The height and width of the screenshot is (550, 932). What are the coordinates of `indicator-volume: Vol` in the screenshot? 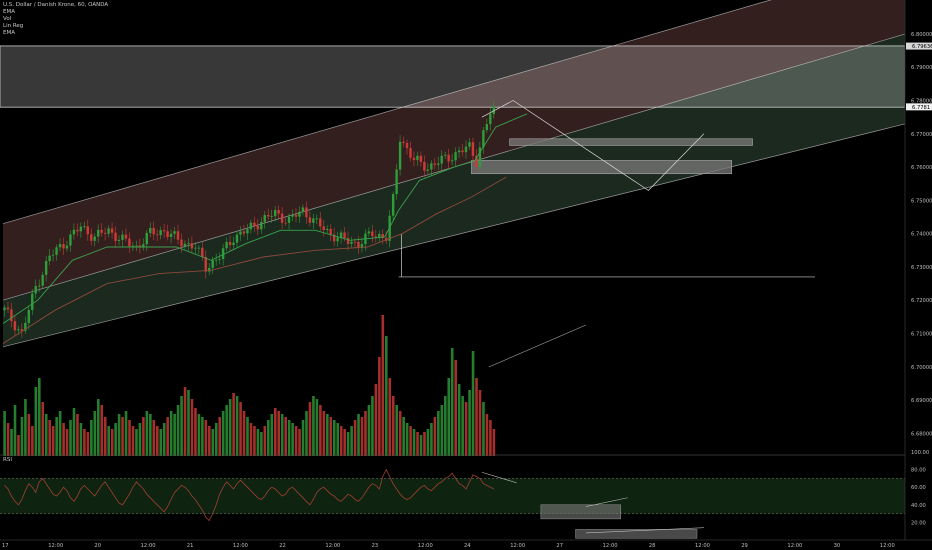 It's located at (55, 19).